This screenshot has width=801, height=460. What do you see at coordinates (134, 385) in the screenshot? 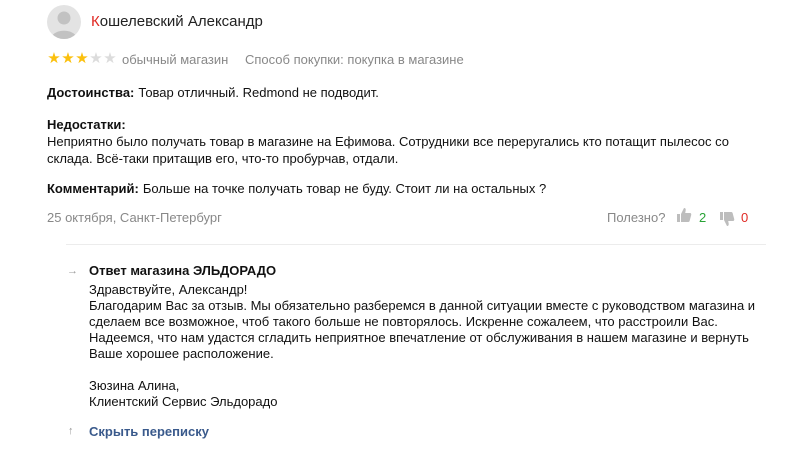
I see `reply-line: Зюзина Алина,` at bounding box center [134, 385].